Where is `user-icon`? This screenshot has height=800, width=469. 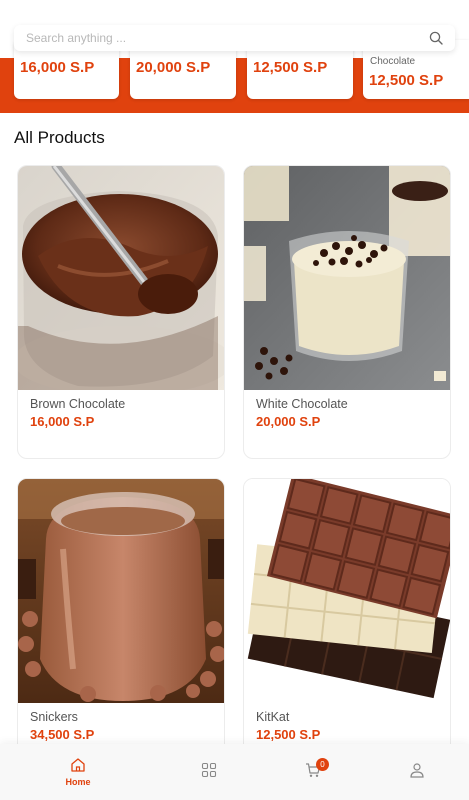
user-icon is located at coordinates (417, 770).